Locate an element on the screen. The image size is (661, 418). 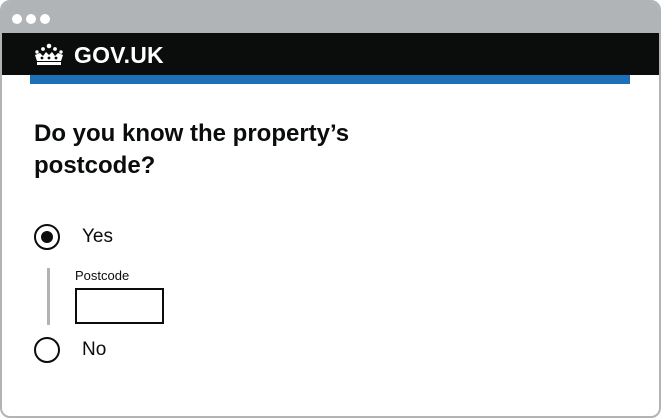
govuk-logo-link: GOV.UK is located at coordinates (98, 55).